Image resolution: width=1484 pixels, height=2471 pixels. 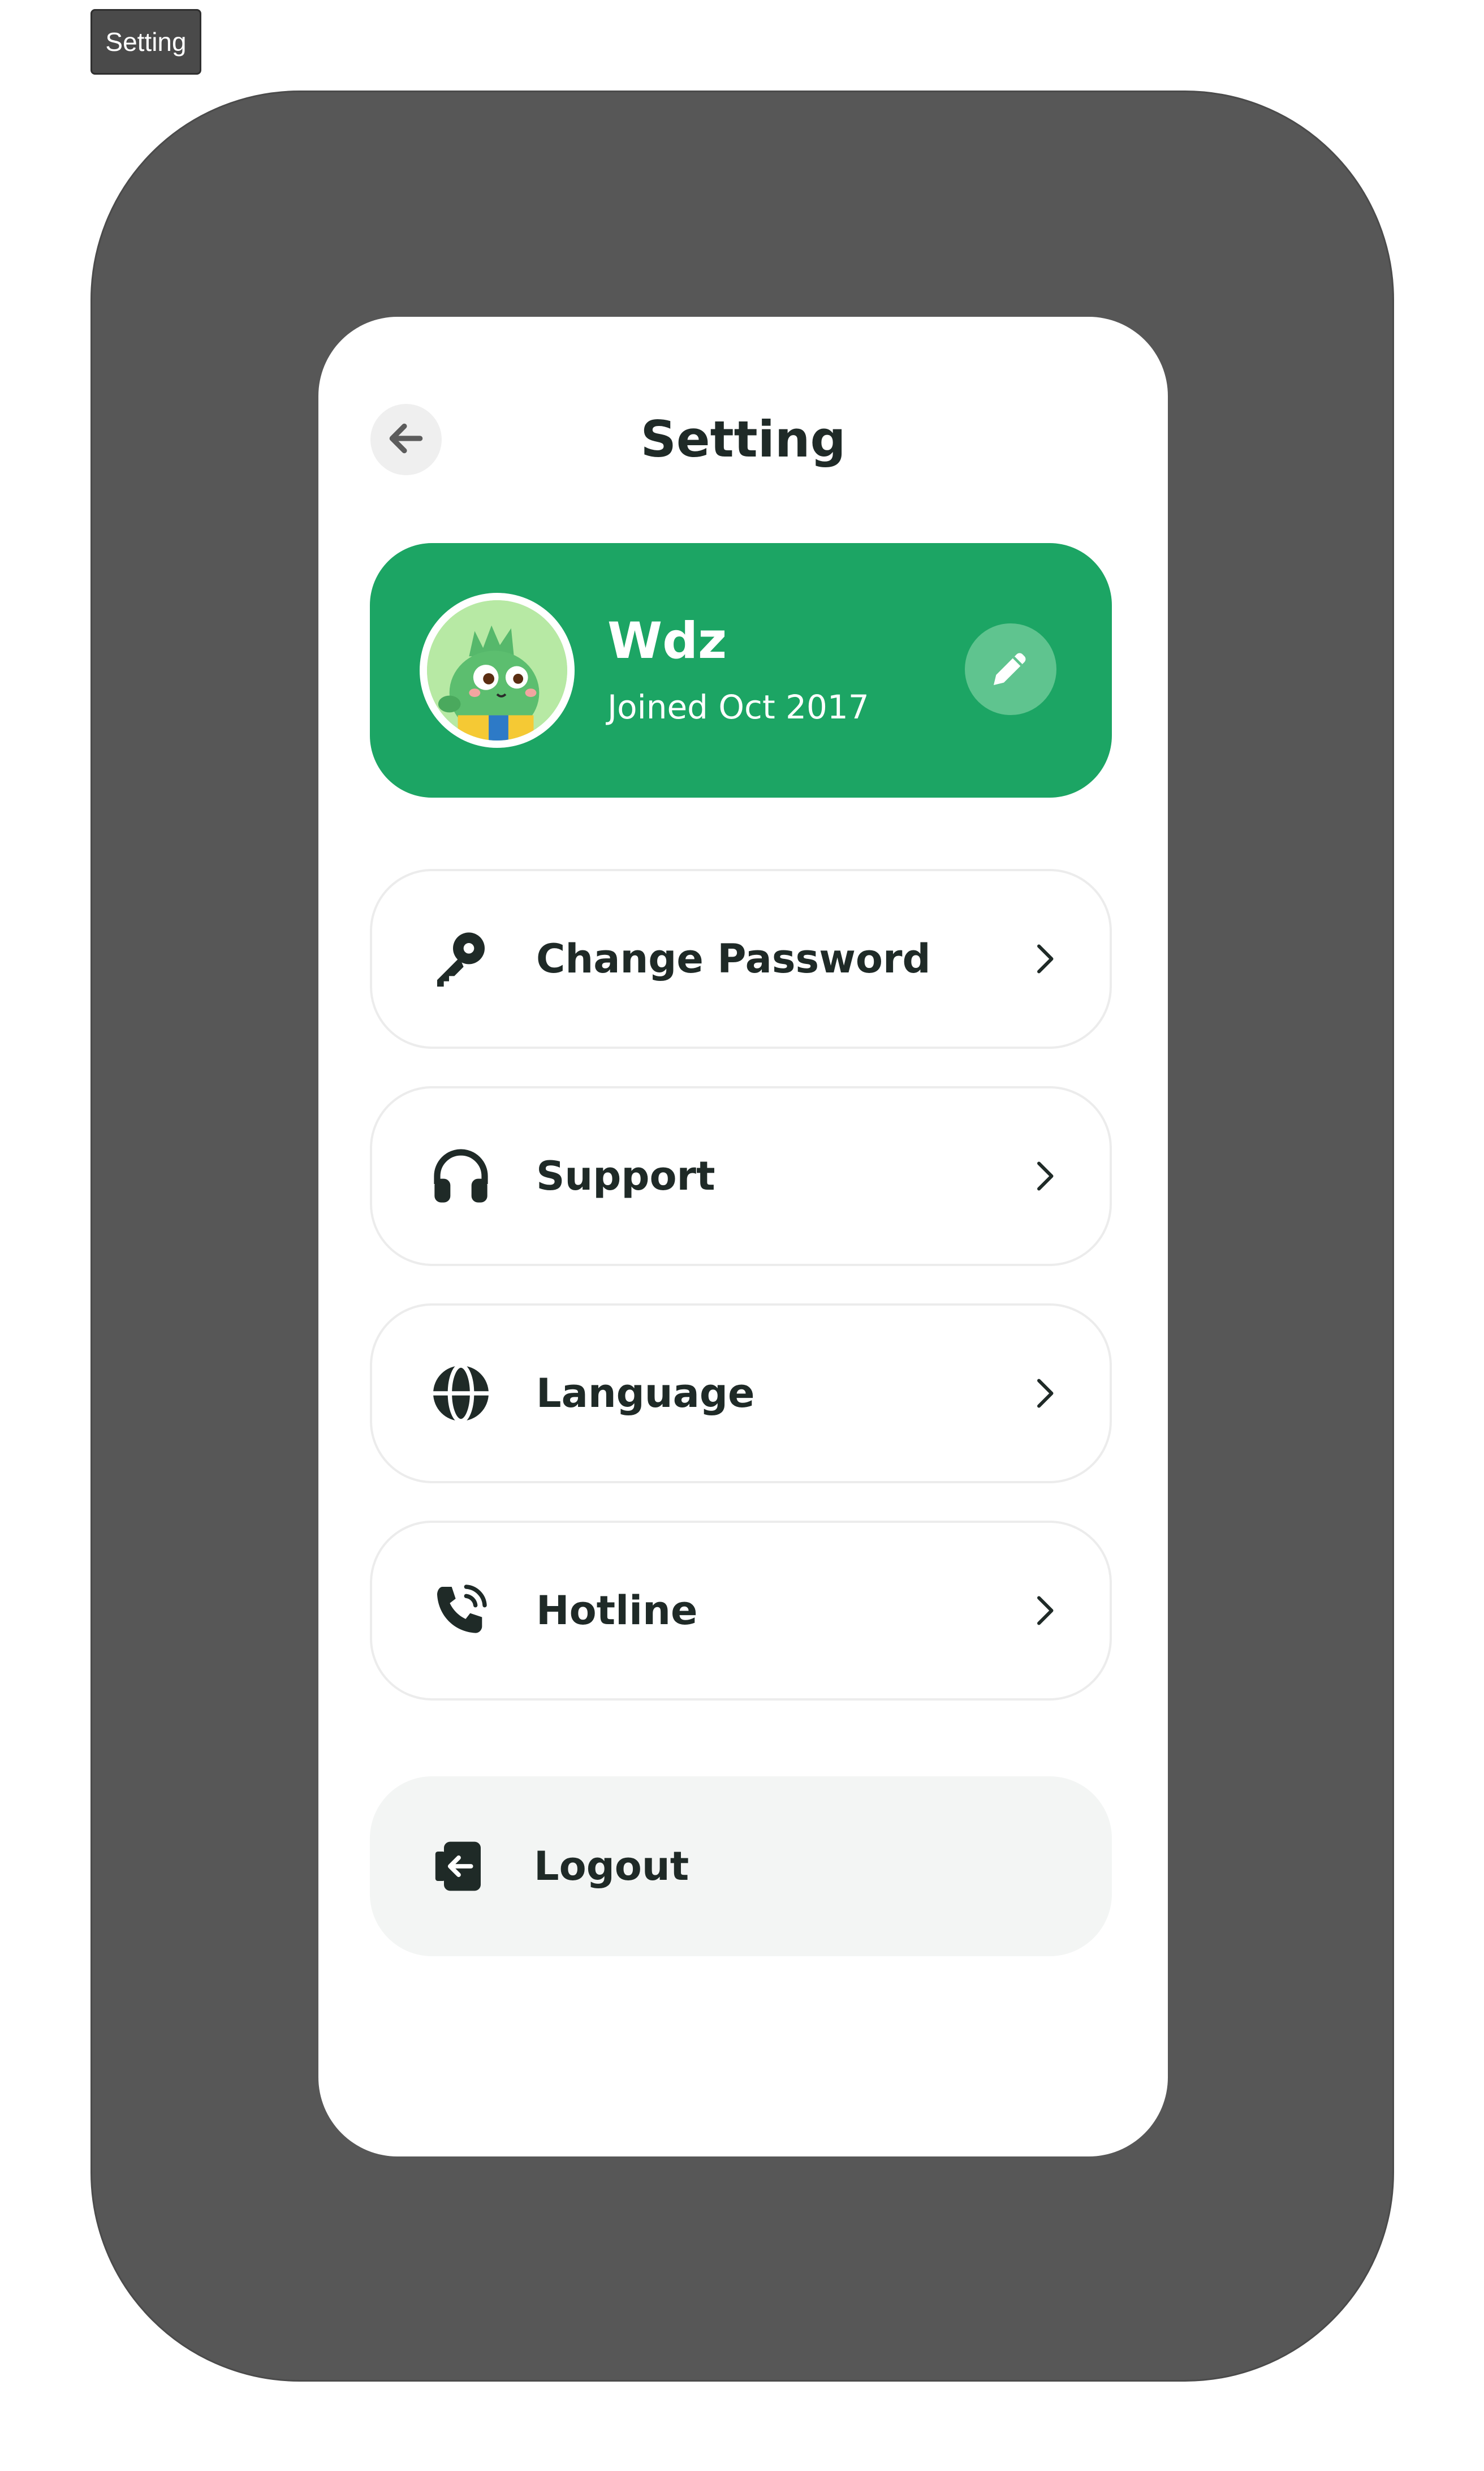 What do you see at coordinates (625, 1176) in the screenshot?
I see `menu-item-label: Support` at bounding box center [625, 1176].